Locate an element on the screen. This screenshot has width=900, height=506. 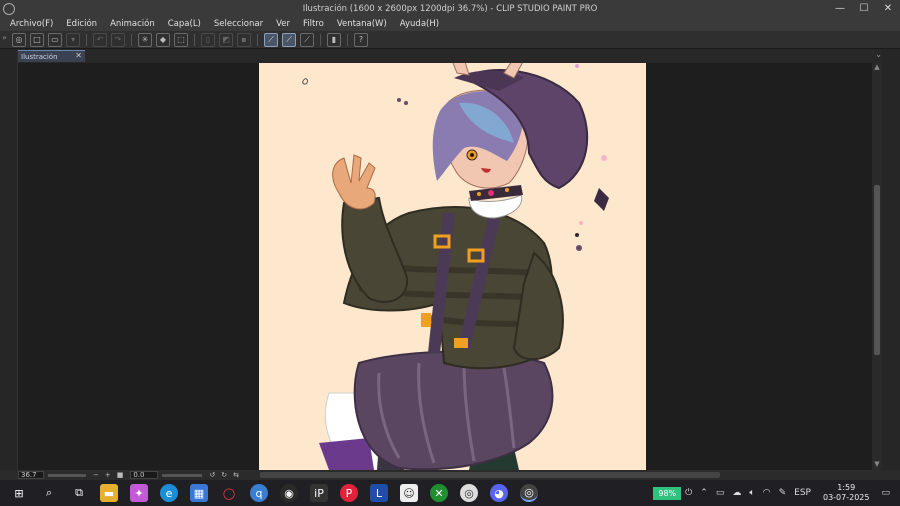
mask-icon: ▪ is located at coordinates (244, 39).